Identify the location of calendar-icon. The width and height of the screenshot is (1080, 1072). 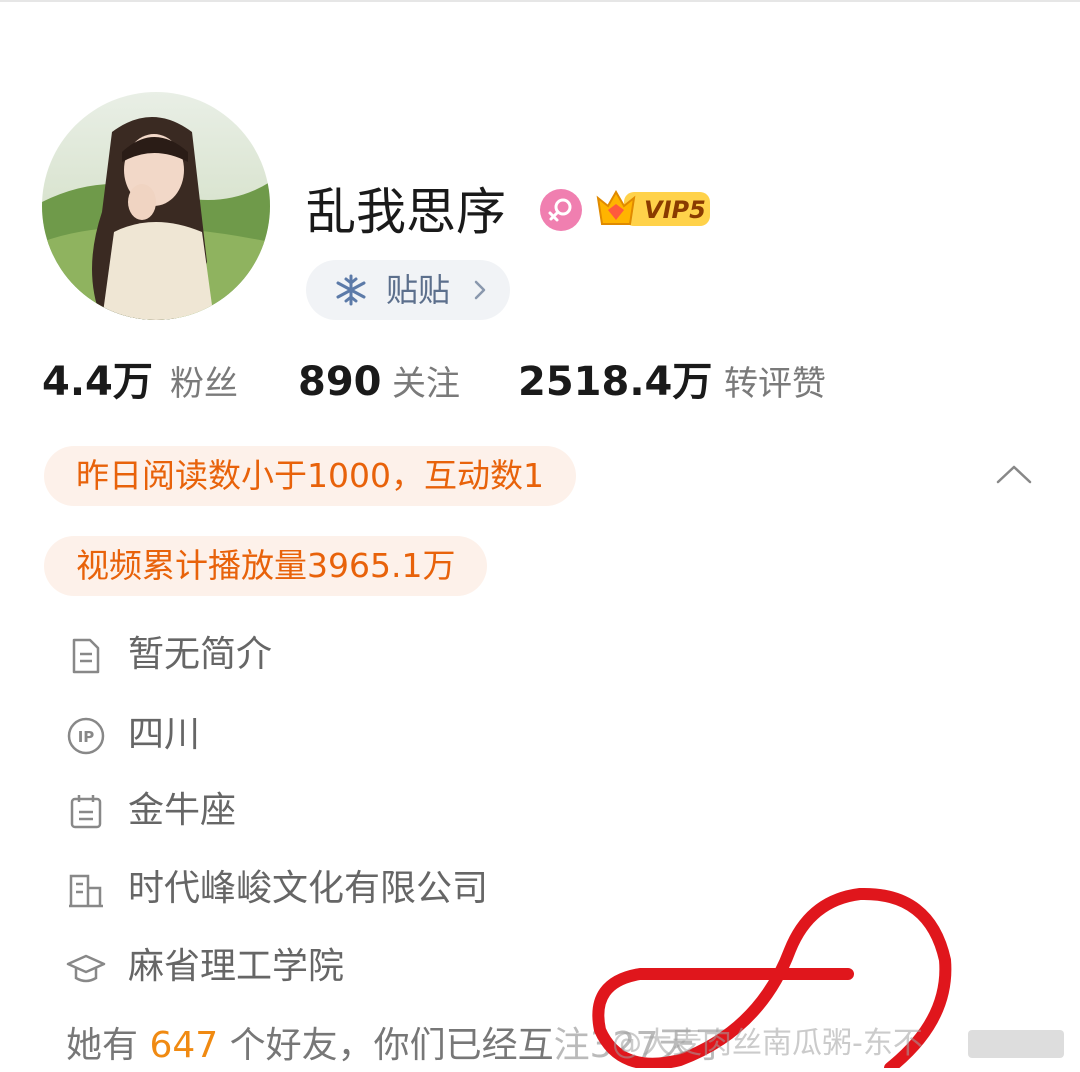
(86, 812).